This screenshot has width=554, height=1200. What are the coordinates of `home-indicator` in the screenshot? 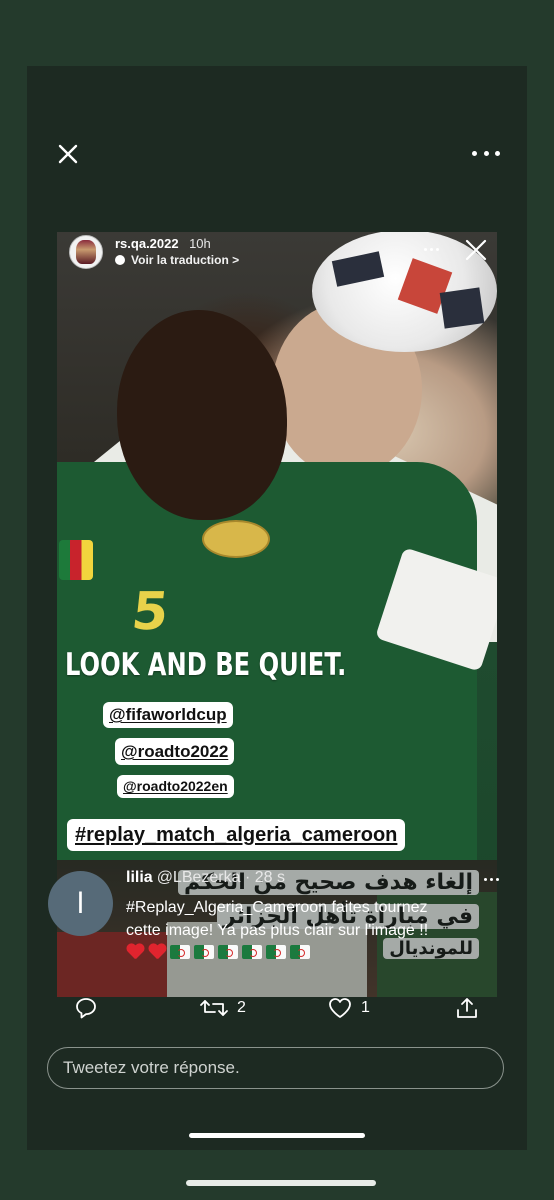 It's located at (281, 1183).